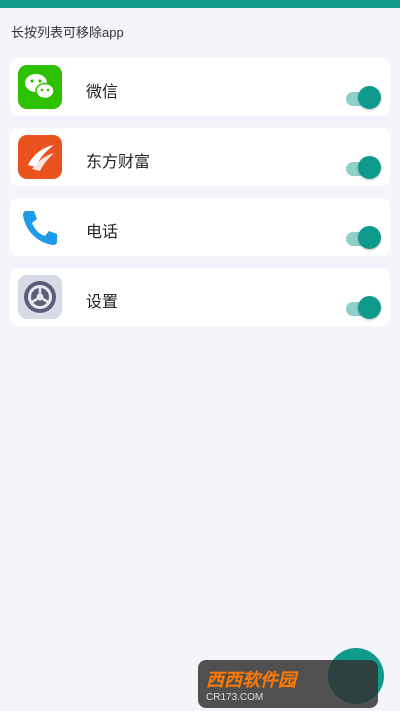 The image size is (400, 711). I want to click on status-accent-bar, so click(200, 4).